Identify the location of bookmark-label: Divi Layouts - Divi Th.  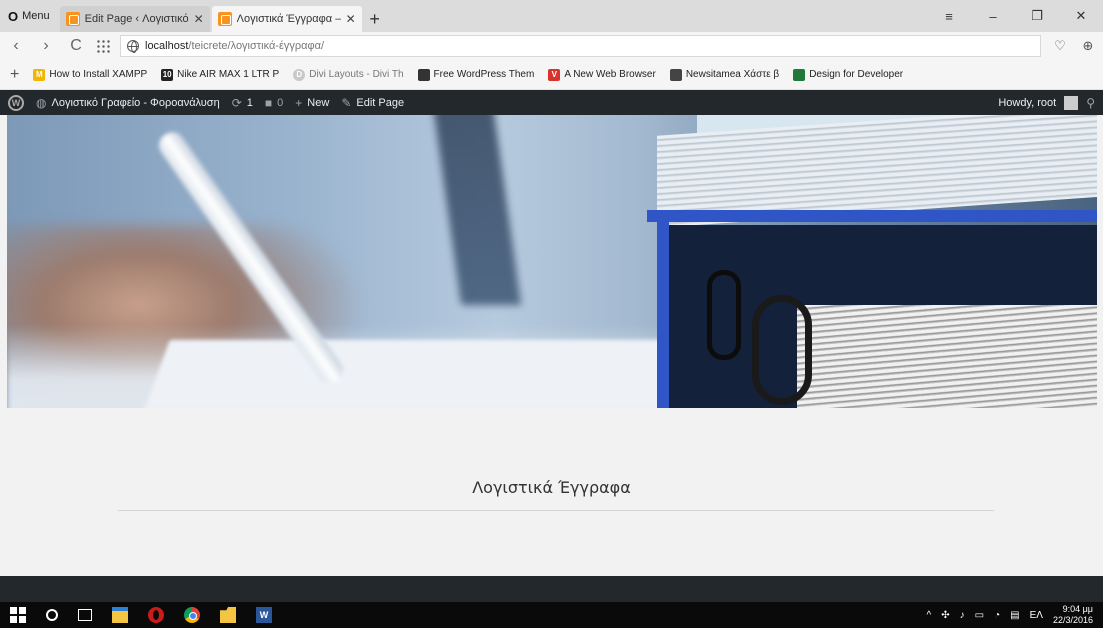
(356, 74).